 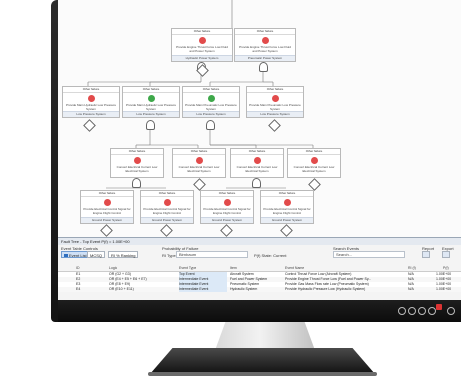 I want to click on col-event-name: Event Name, so click(x=295, y=268).